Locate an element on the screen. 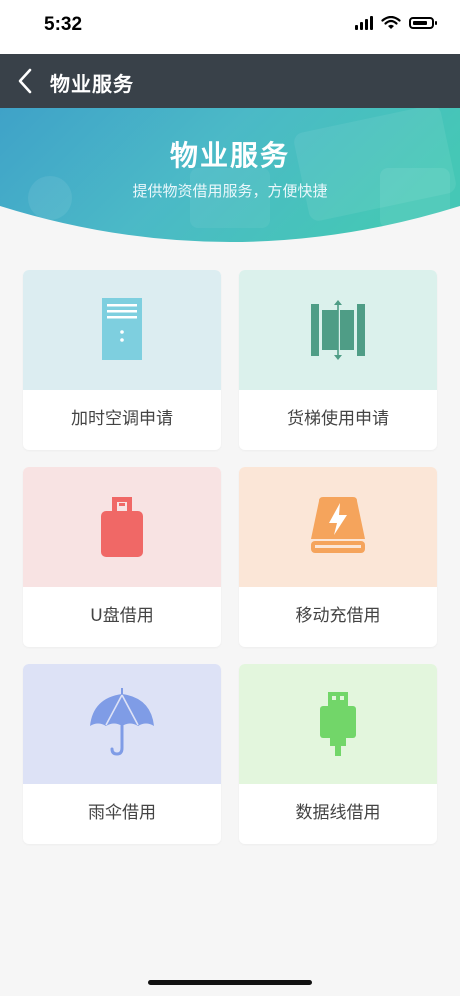 The image size is (460, 996). home-indicator is located at coordinates (230, 982).